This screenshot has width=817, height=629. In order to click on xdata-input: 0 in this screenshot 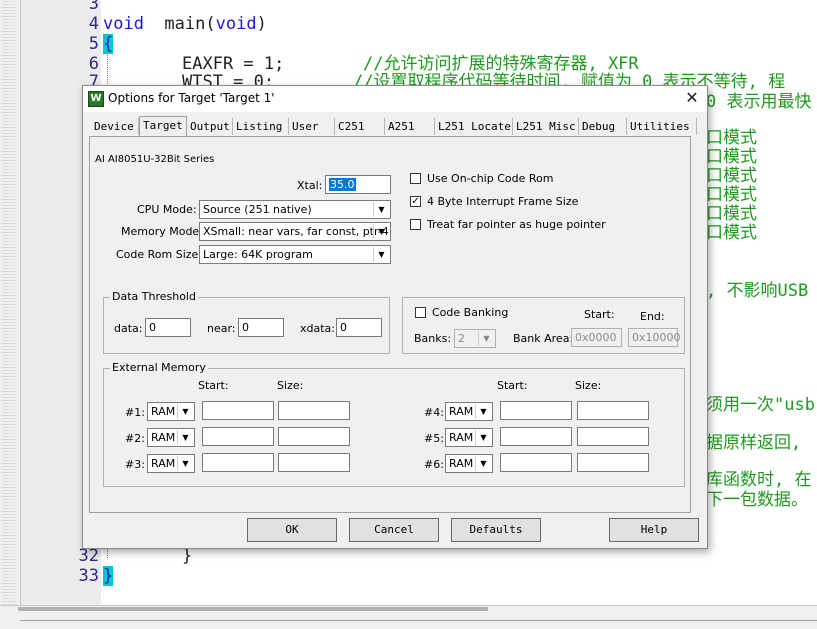, I will do `click(359, 327)`.